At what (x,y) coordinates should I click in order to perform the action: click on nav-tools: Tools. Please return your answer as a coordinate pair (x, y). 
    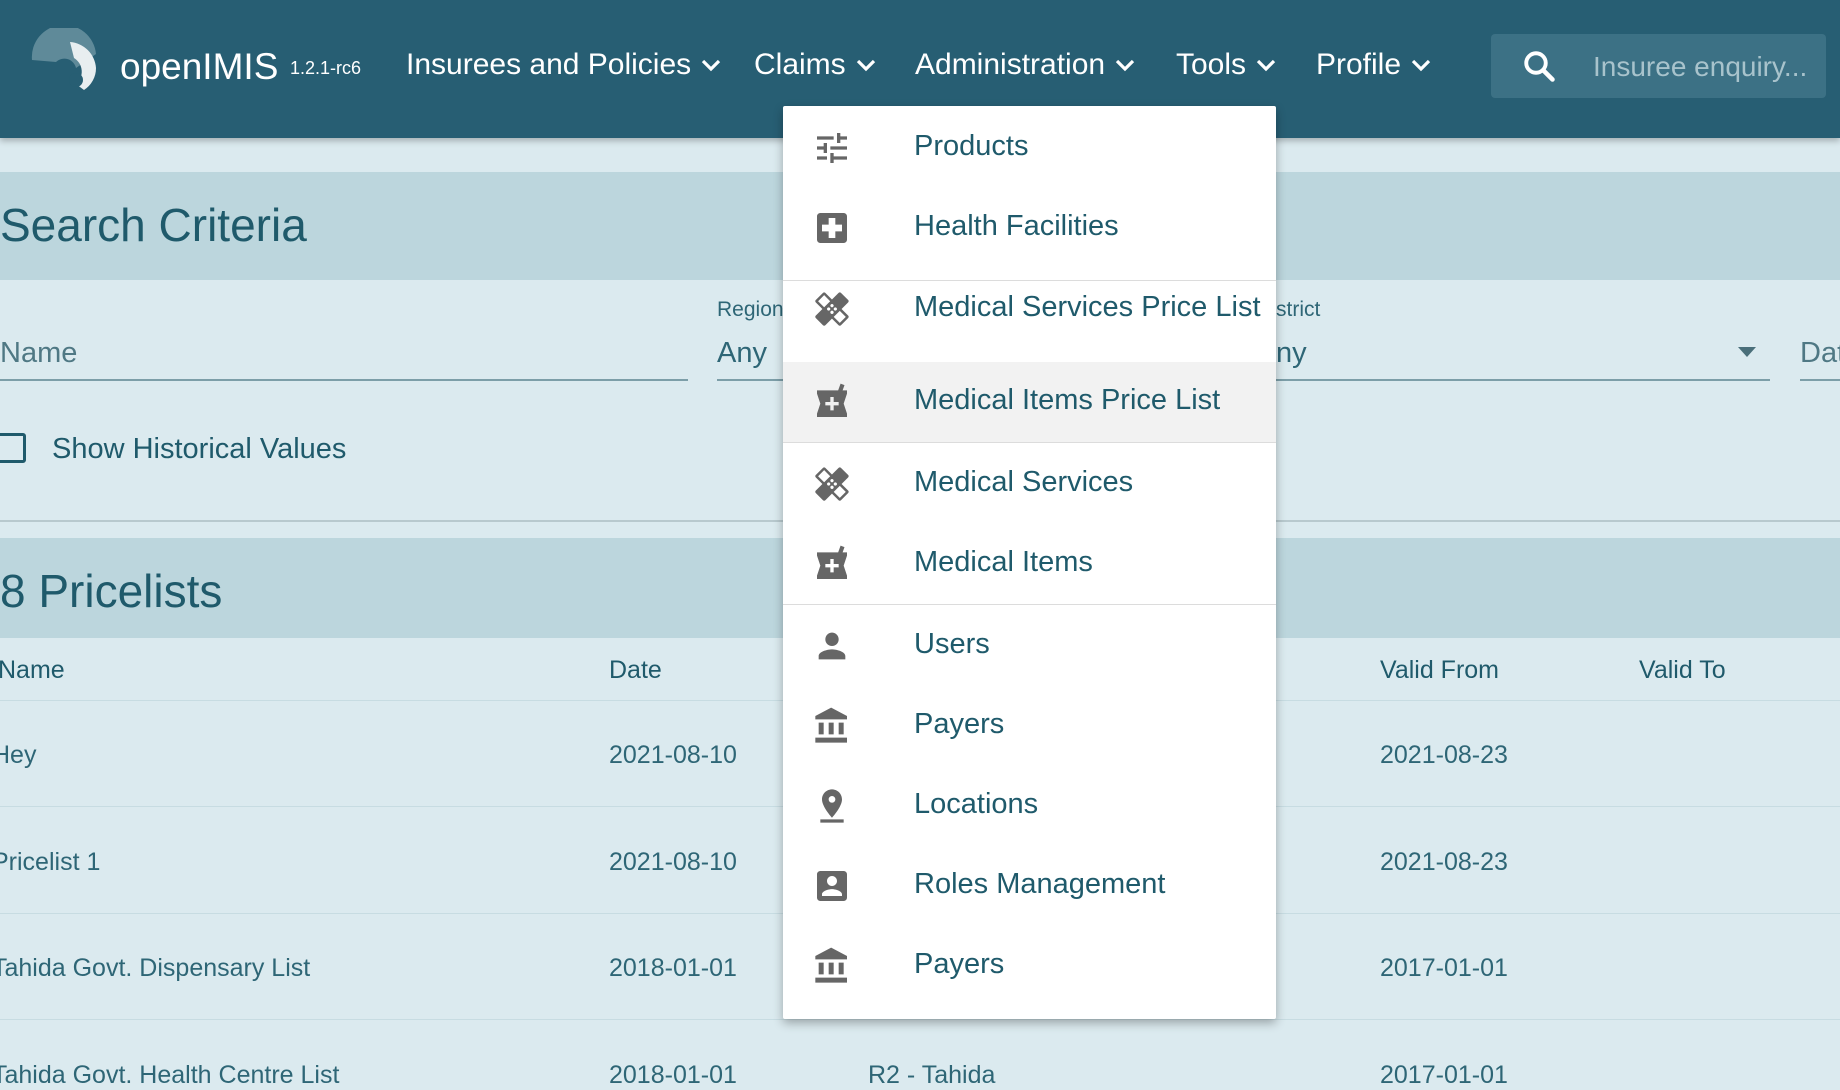
    Looking at the image, I should click on (1227, 65).